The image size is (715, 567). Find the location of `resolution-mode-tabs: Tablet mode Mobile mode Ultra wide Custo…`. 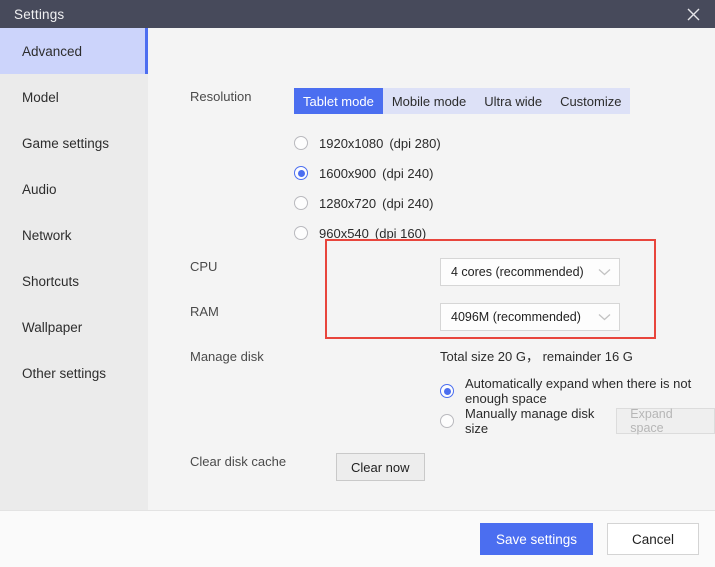

resolution-mode-tabs: Tablet mode Mobile mode Ultra wide Custo… is located at coordinates (462, 101).